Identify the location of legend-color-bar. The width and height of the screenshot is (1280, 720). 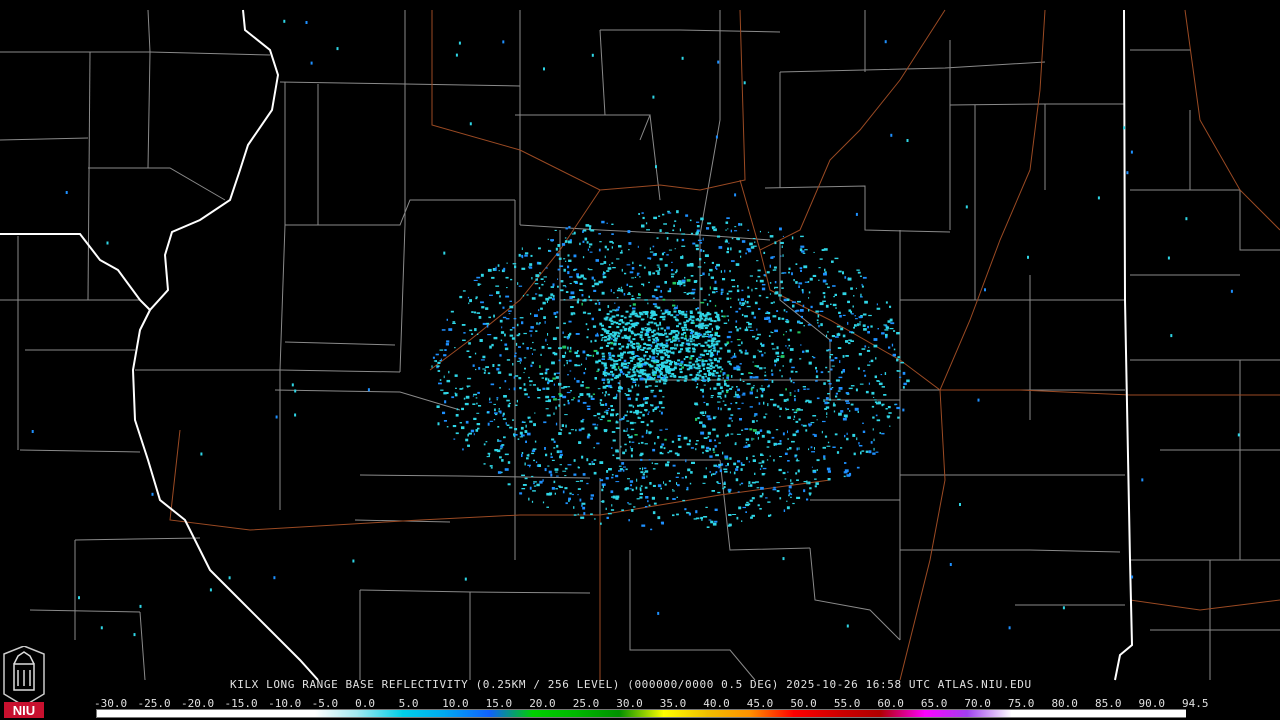
(641, 713).